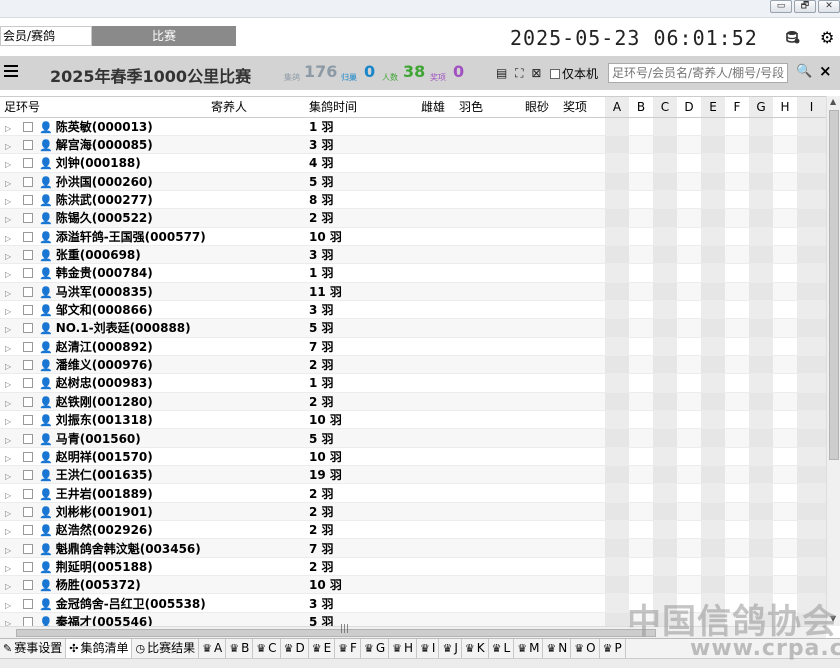  What do you see at coordinates (413, 163) in the screenshot?
I see `table-row: ▷ 👤 刘钟(000188) 4 羽` at bounding box center [413, 163].